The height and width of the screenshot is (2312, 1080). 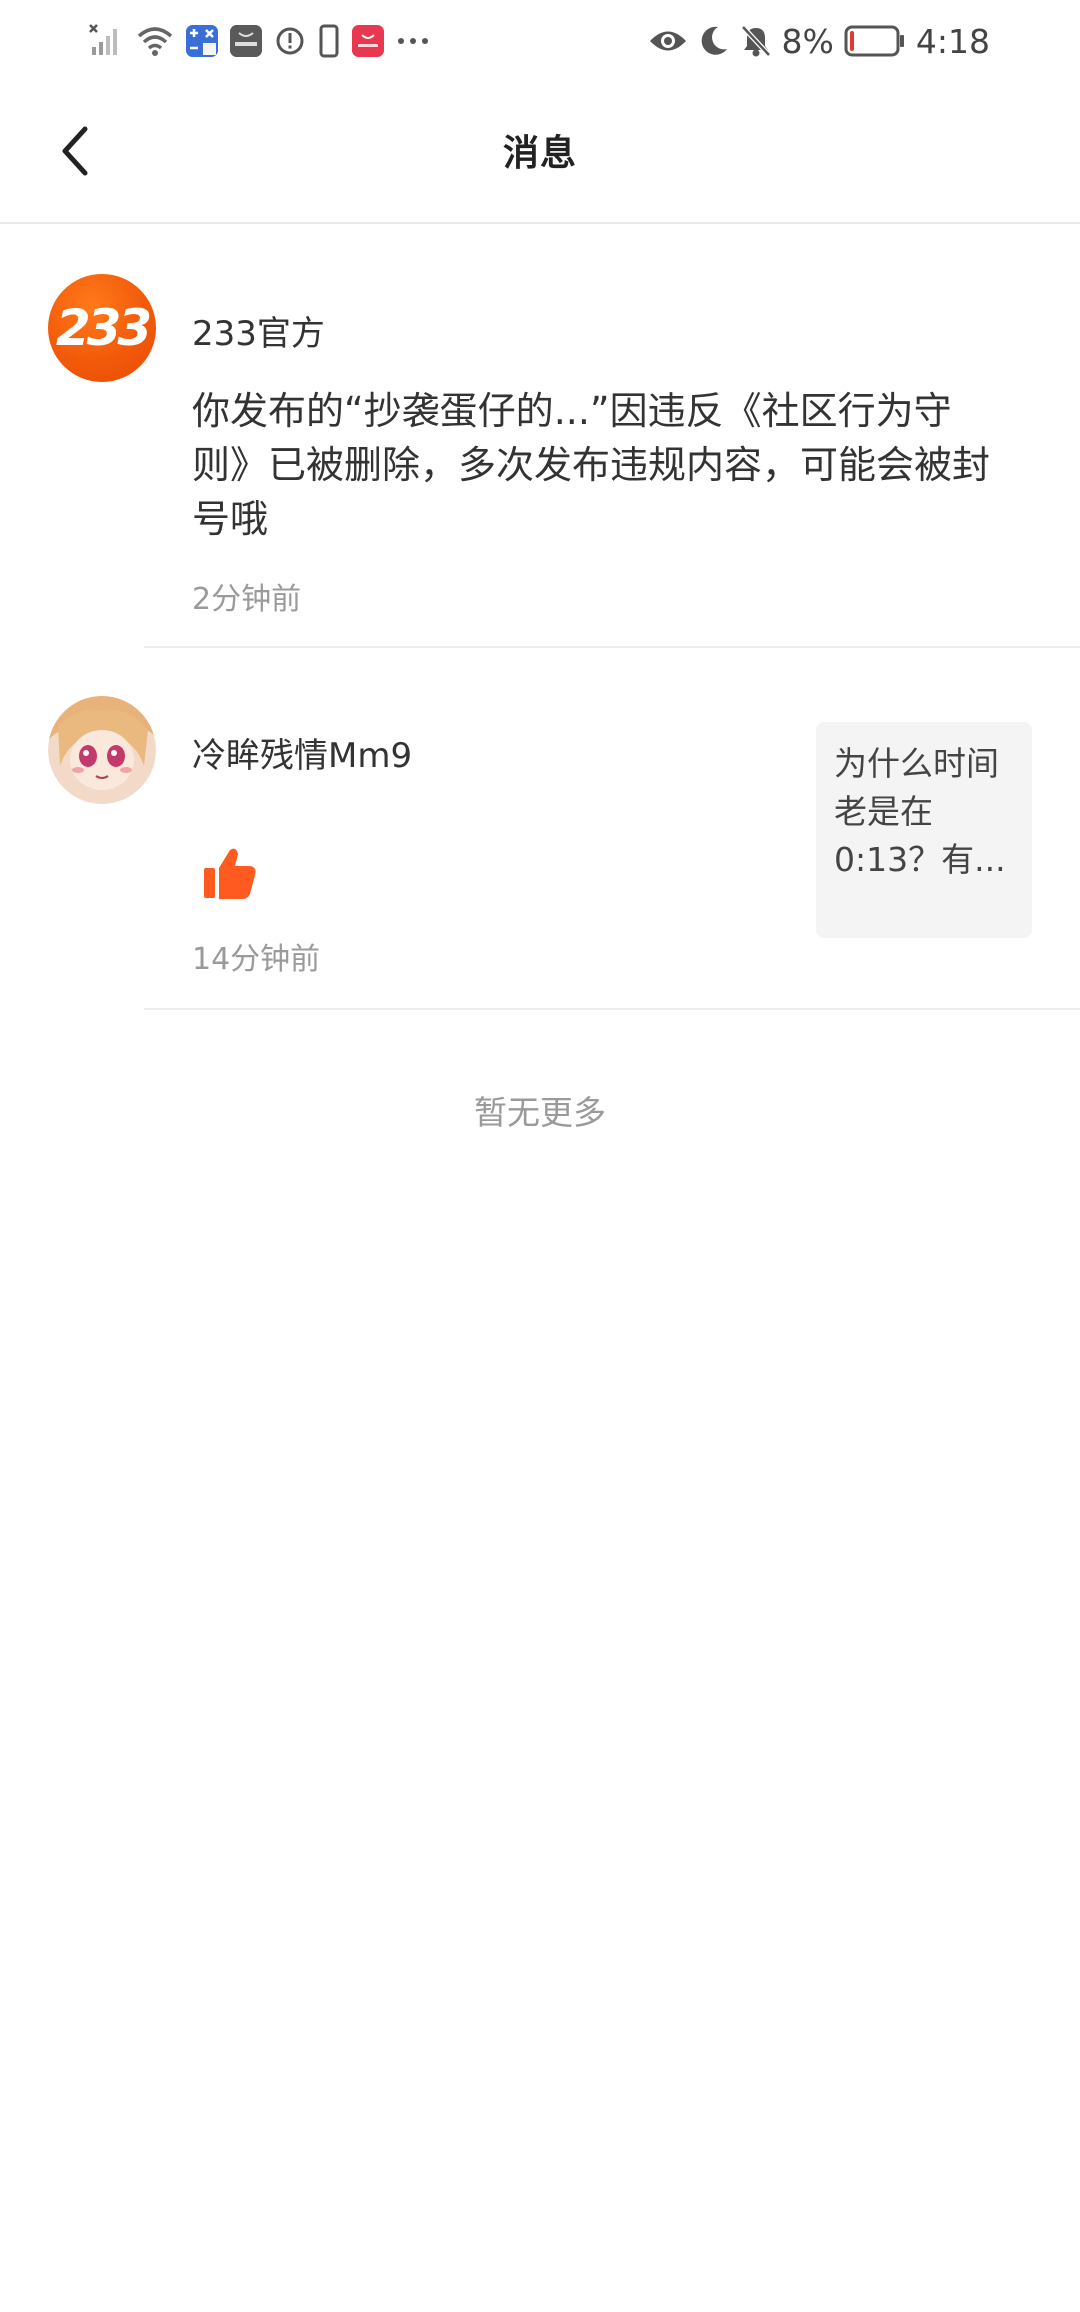 What do you see at coordinates (256, 959) in the screenshot?
I see `message-time: 14分钟前` at bounding box center [256, 959].